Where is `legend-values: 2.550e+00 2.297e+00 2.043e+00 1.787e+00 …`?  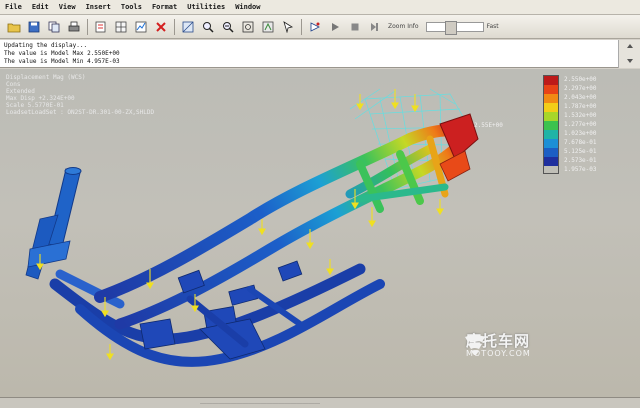
legend-values: 2.550e+00 2.297e+00 2.043e+00 1.787e+00 … is located at coordinates (580, 124).